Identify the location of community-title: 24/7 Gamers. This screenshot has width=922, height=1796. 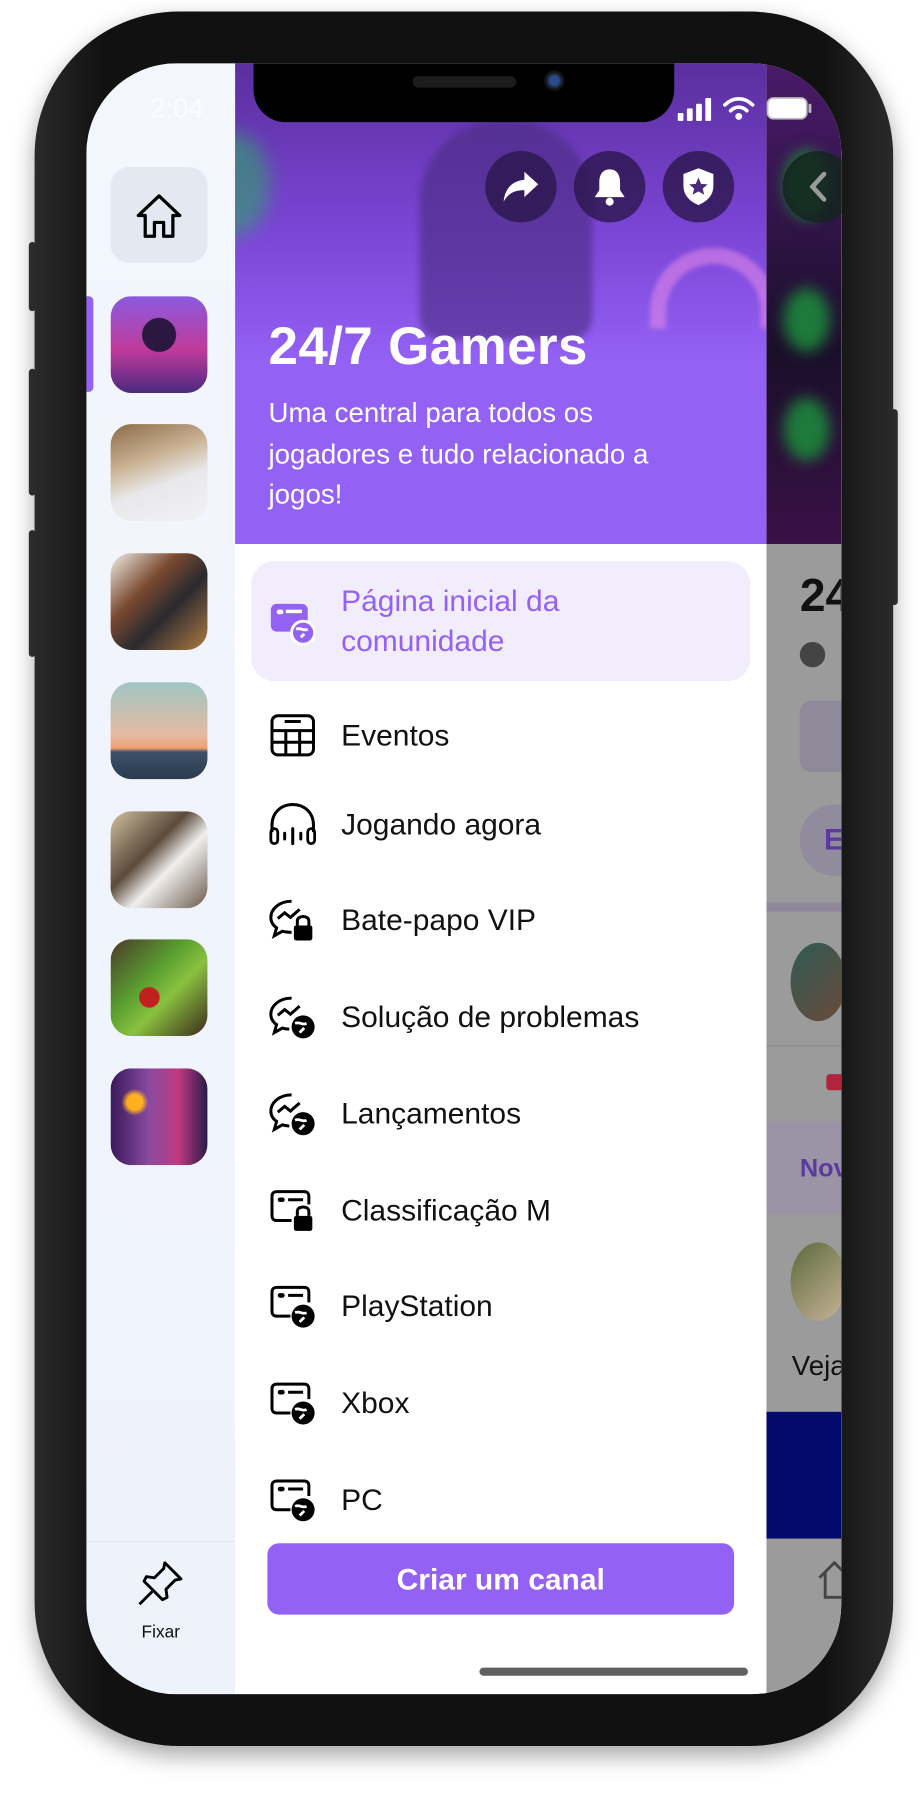
(428, 345).